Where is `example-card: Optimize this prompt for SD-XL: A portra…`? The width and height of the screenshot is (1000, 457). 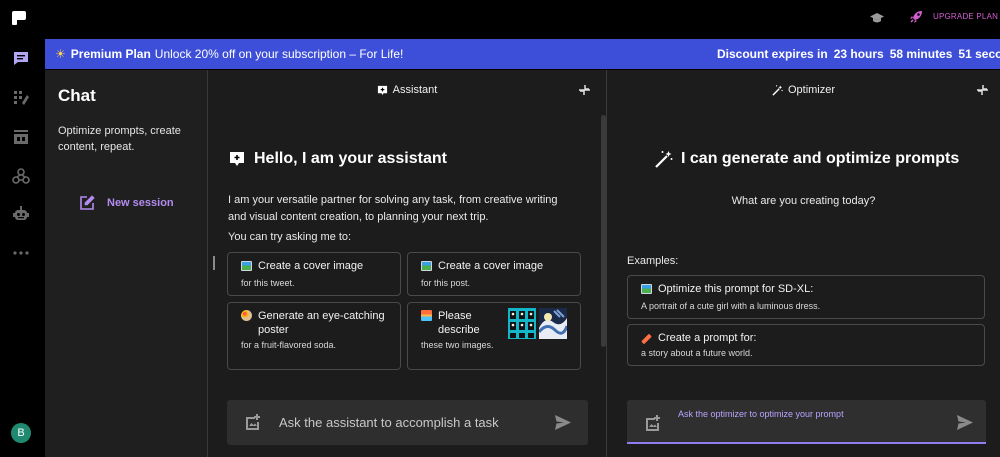
example-card: Optimize this prompt for SD-XL: A portra… is located at coordinates (806, 297).